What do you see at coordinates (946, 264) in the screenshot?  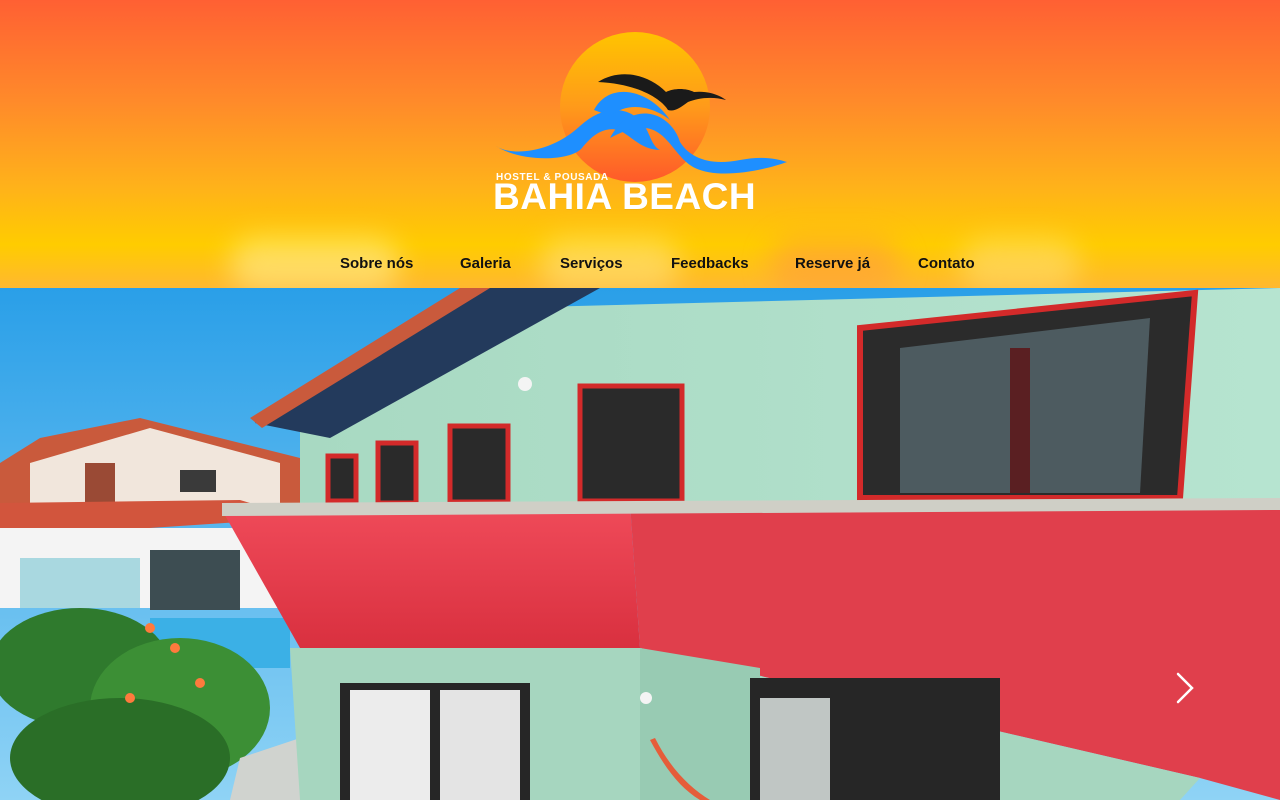 I see `nav-item-contato: Contato` at bounding box center [946, 264].